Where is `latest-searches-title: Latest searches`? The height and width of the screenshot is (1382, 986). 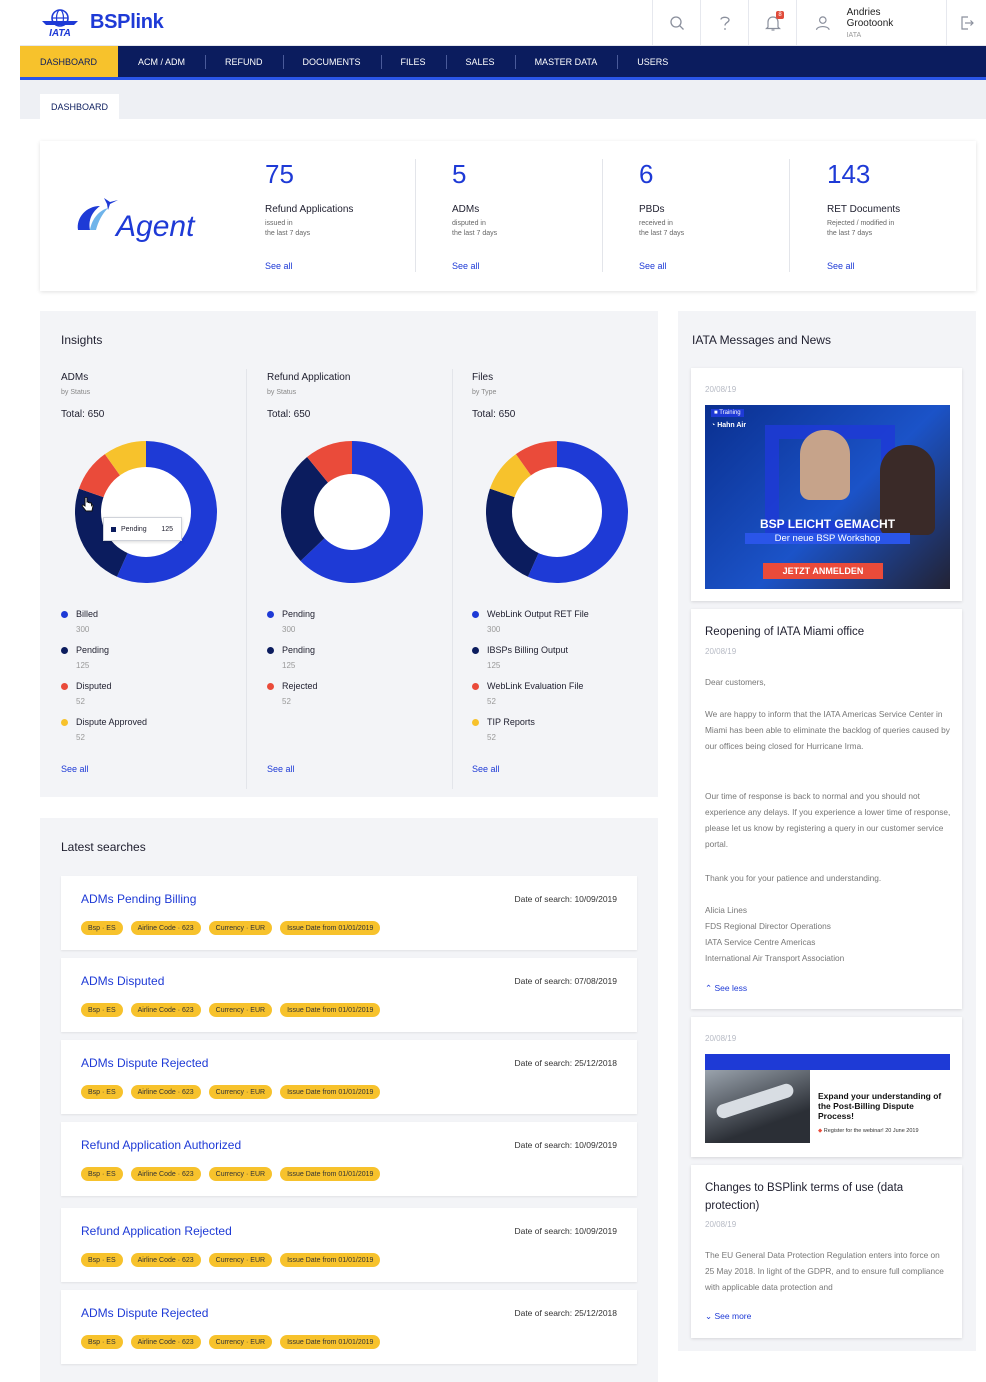 latest-searches-title: Latest searches is located at coordinates (103, 847).